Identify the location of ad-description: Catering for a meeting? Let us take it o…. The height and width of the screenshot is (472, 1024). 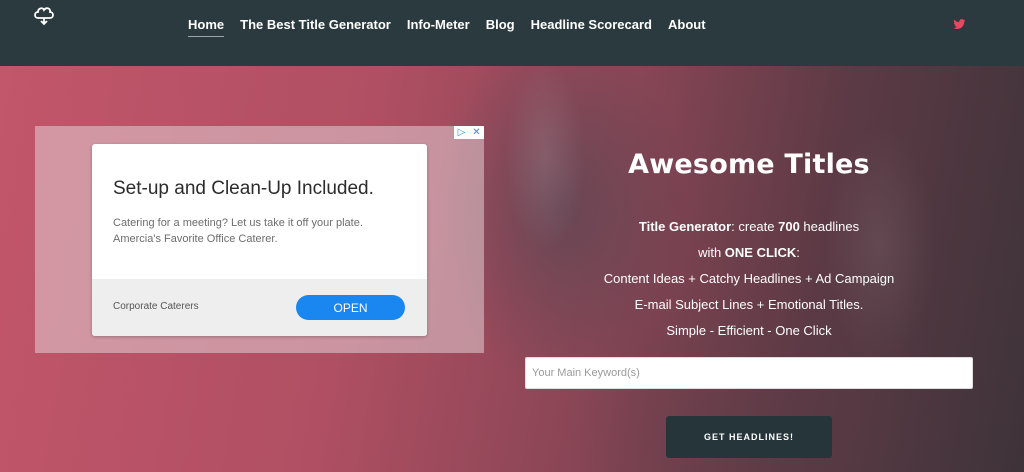
(263, 231).